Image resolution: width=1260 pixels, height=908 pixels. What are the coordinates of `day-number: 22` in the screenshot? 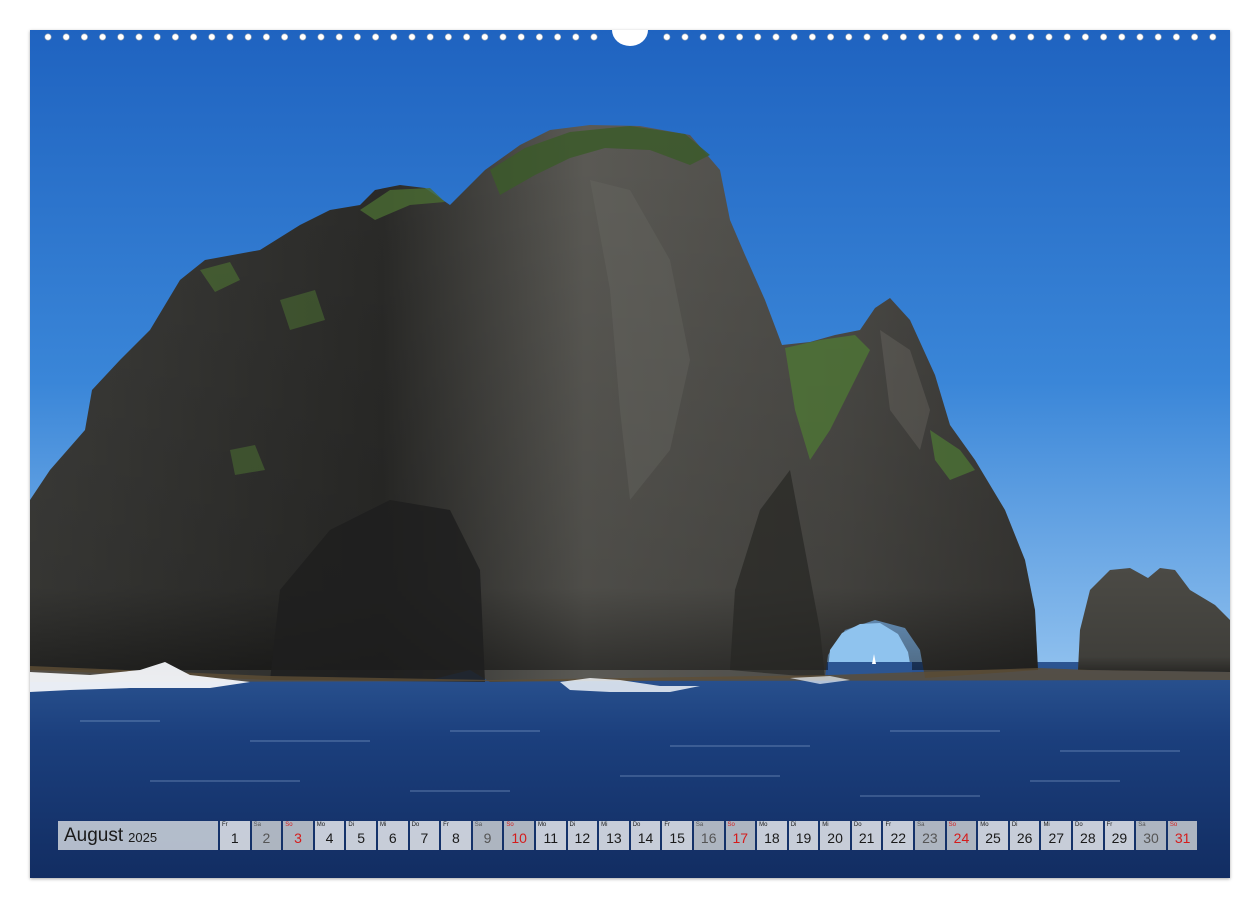 It's located at (898, 838).